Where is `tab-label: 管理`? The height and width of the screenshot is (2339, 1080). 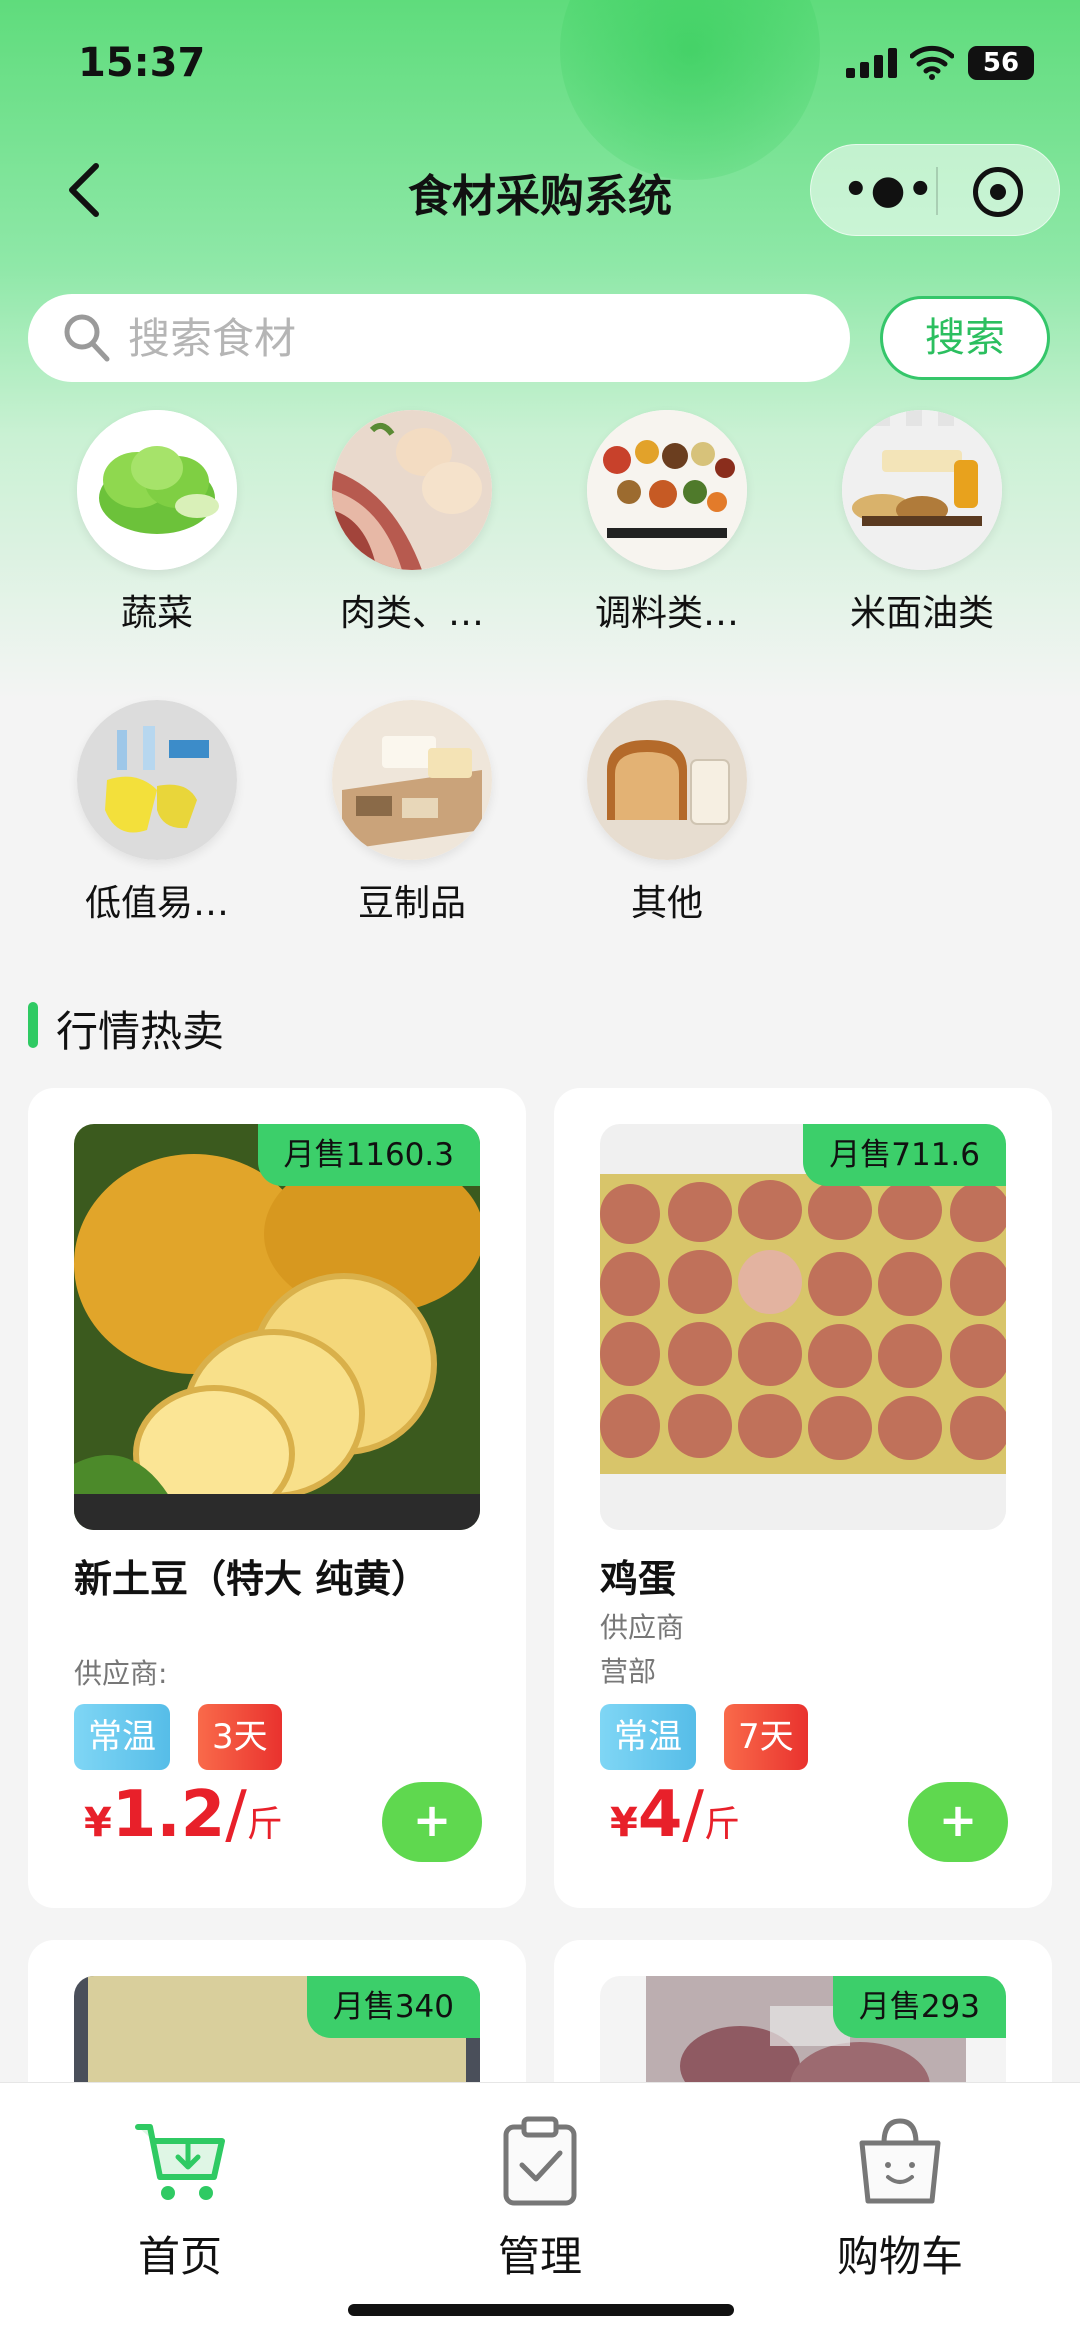
tab-label: 管理 is located at coordinates (539, 2256).